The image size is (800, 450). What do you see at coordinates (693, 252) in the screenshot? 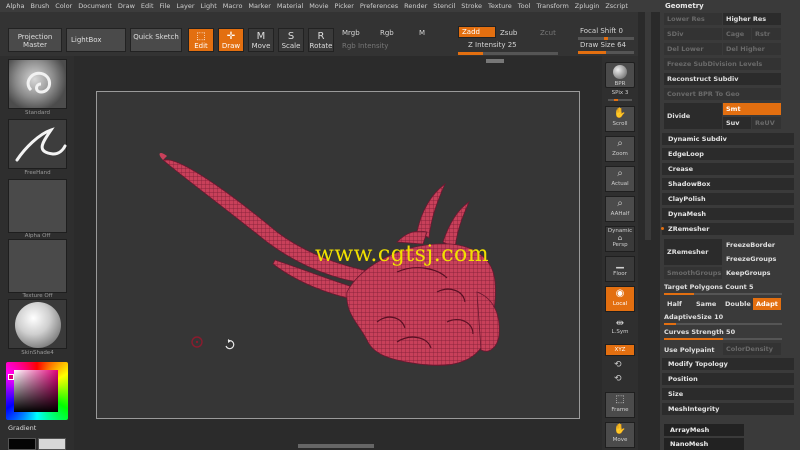
I see `zremesher-button: ZRemesher` at bounding box center [693, 252].